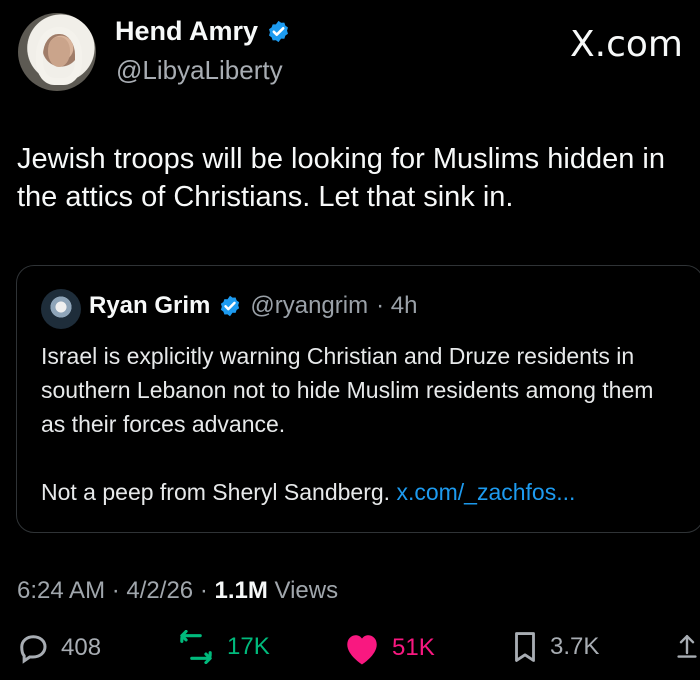 The image size is (700, 680). What do you see at coordinates (186, 31) in the screenshot?
I see `author-display-name: Hend Amry` at bounding box center [186, 31].